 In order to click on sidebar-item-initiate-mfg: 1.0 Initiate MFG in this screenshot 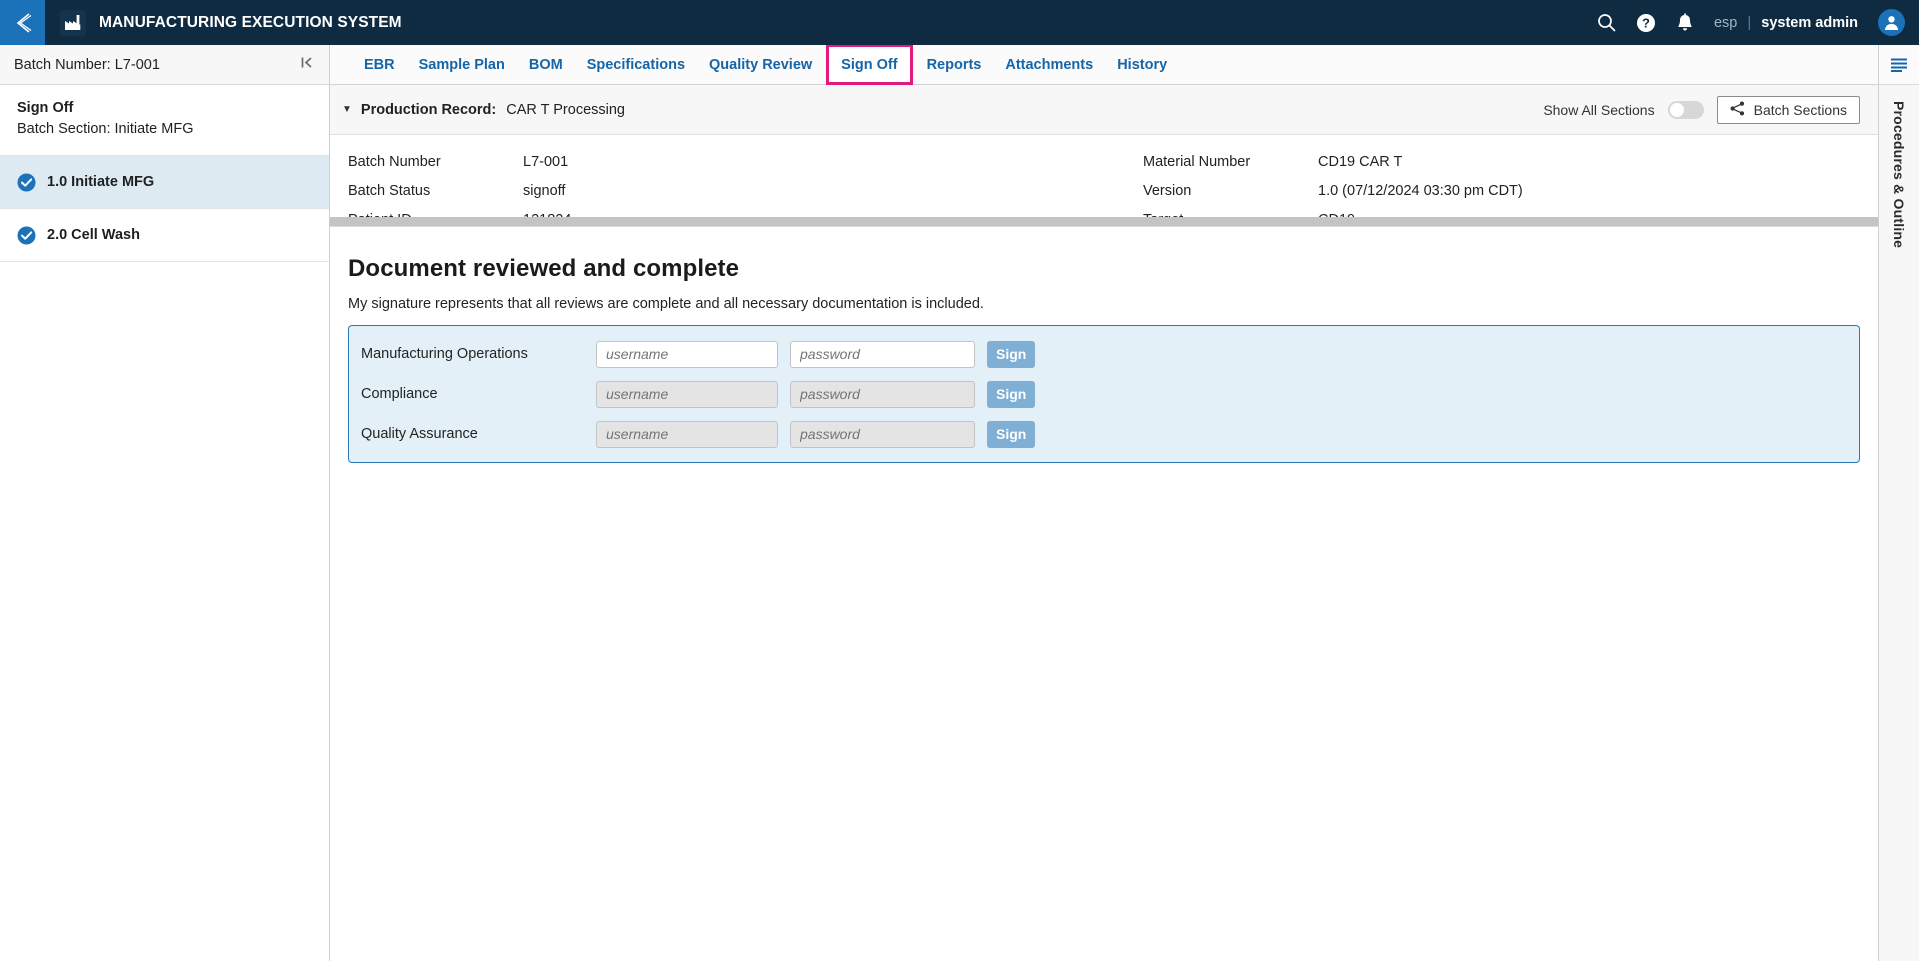, I will do `click(164, 183)`.